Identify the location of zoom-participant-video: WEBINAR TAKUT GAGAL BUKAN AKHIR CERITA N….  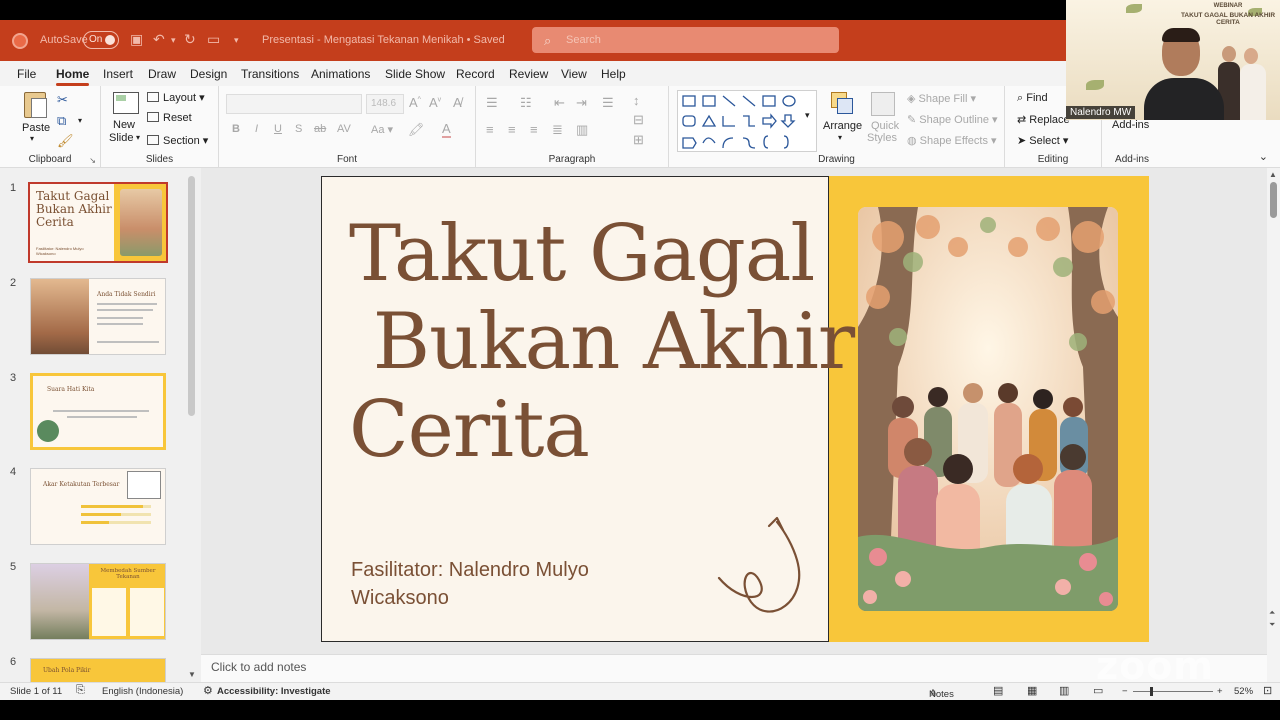
(1173, 60).